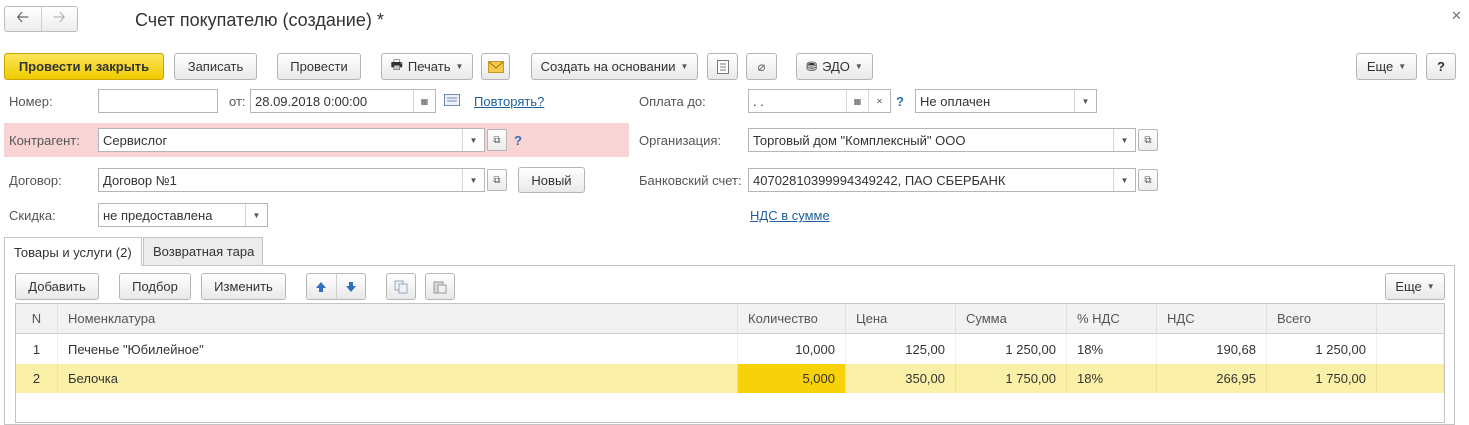  I want to click on vat-mode-link: НДС в сумме, so click(790, 215).